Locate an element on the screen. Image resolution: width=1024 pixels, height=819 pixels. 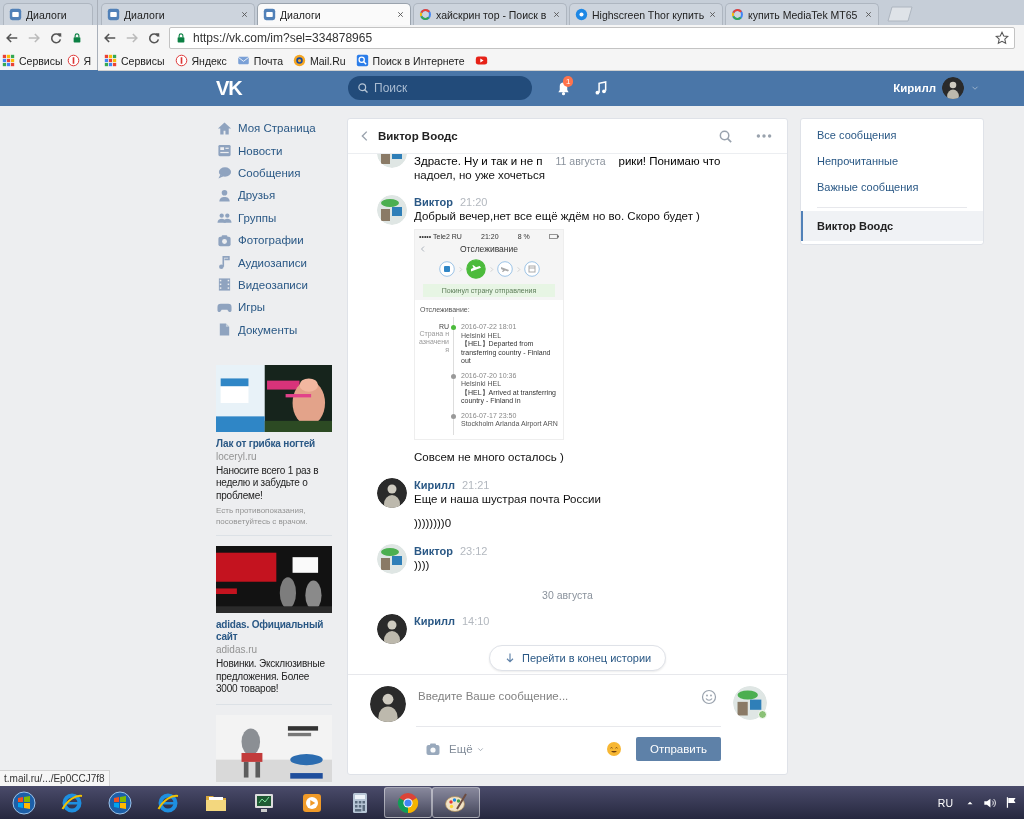
taskbar-button is located at coordinates (456, 802).